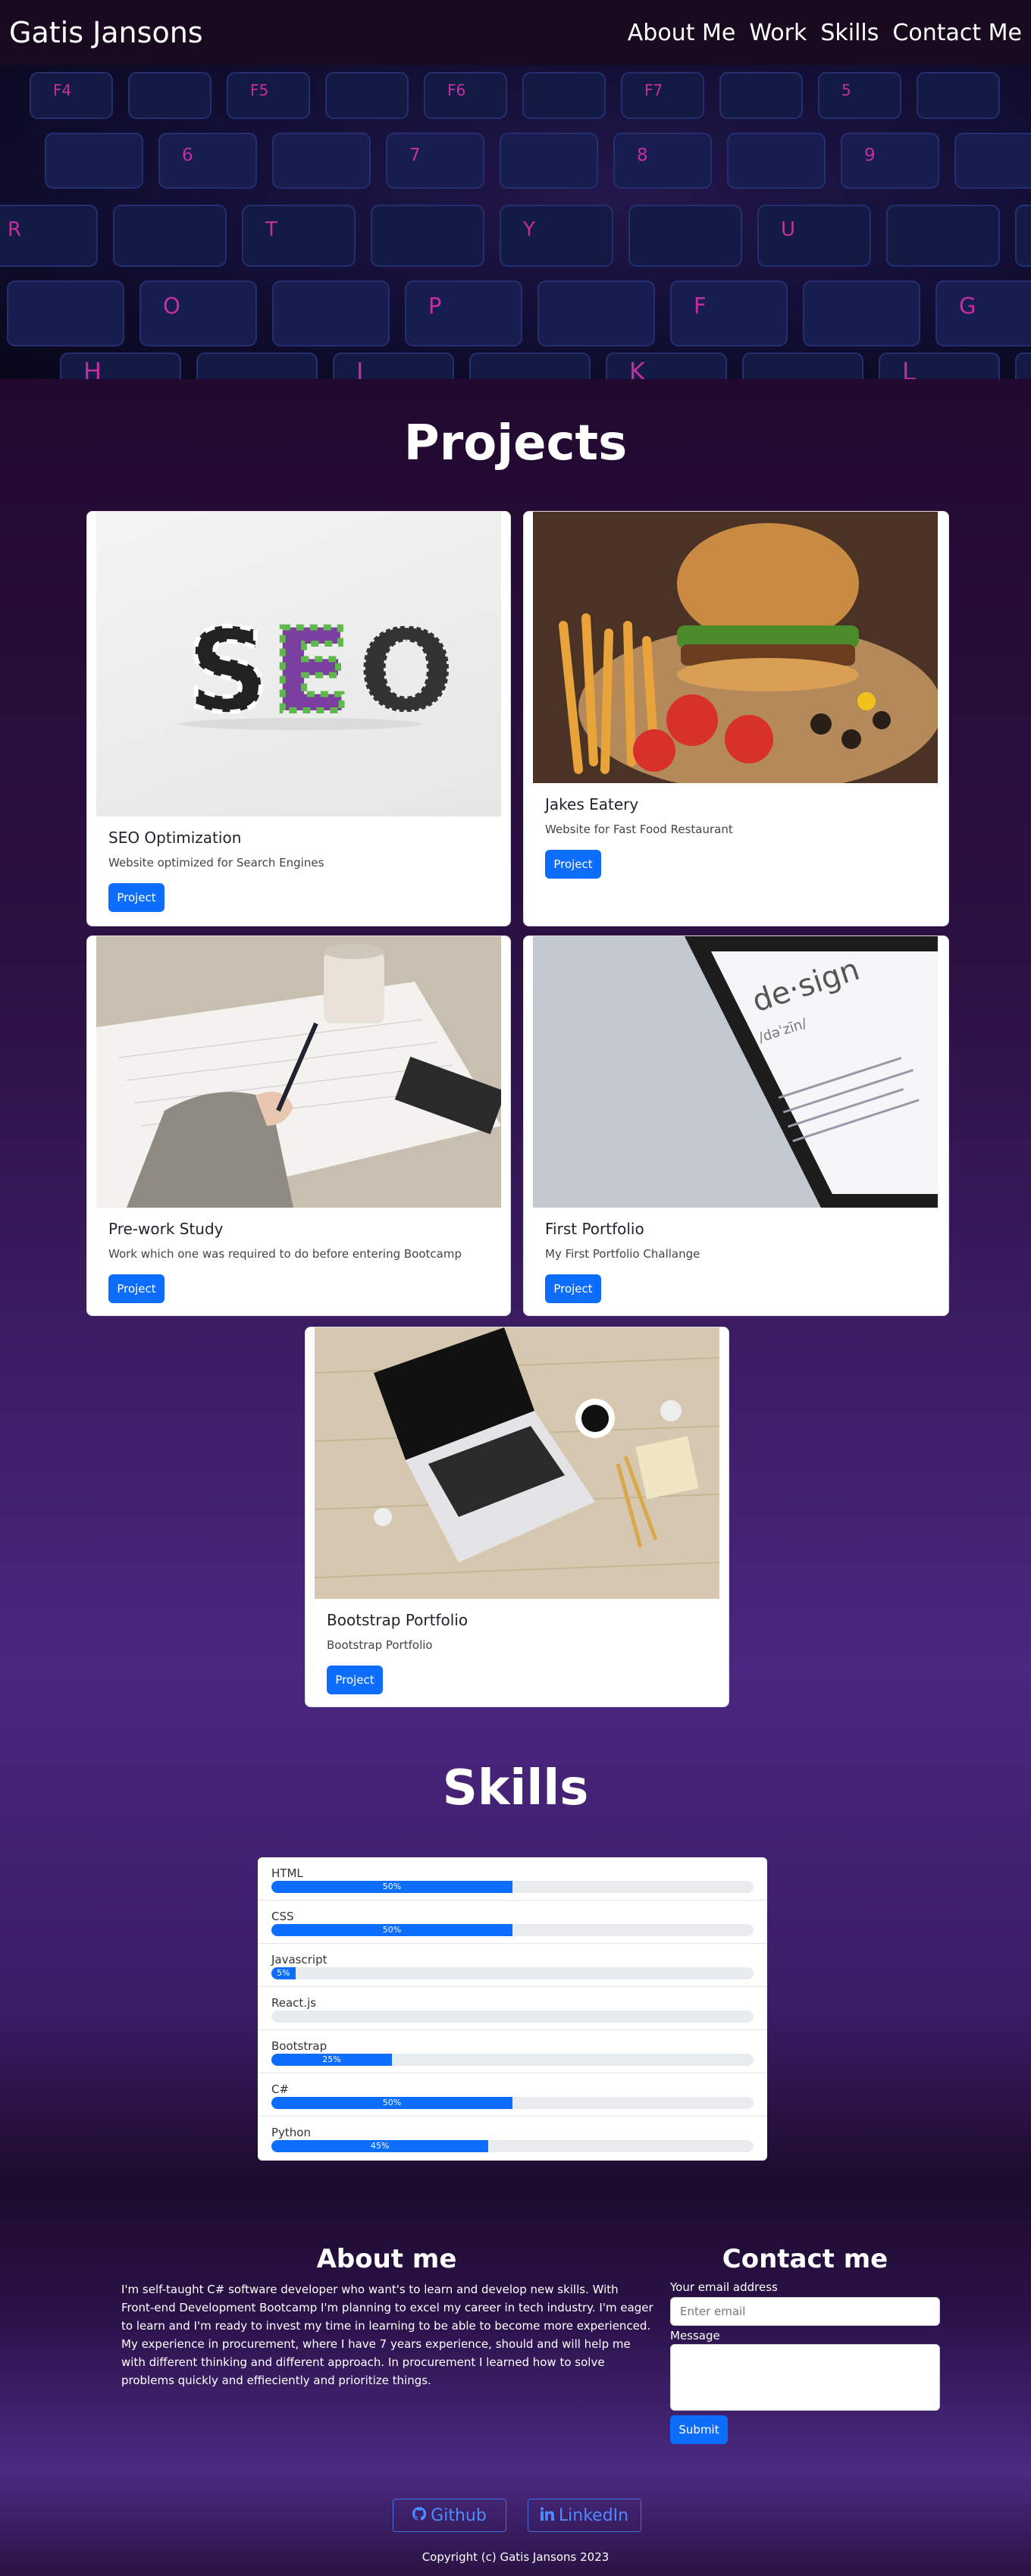 The height and width of the screenshot is (2576, 1031). Describe the element at coordinates (298, 1072) in the screenshot. I see `writing-notebook-image` at that location.